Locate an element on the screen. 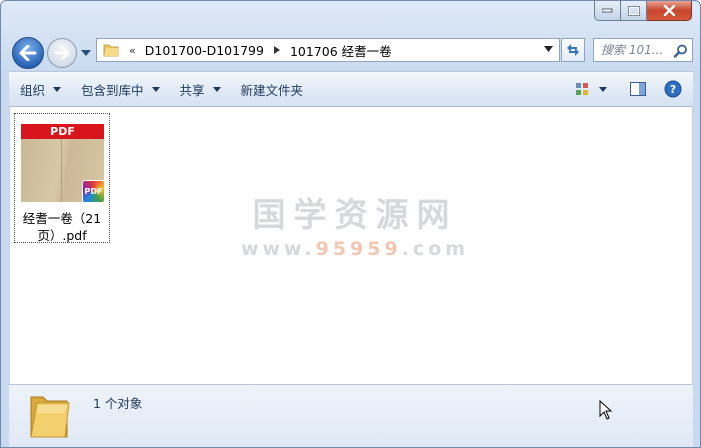 The image size is (701, 448). breadcrumb-overflow: « is located at coordinates (132, 50).